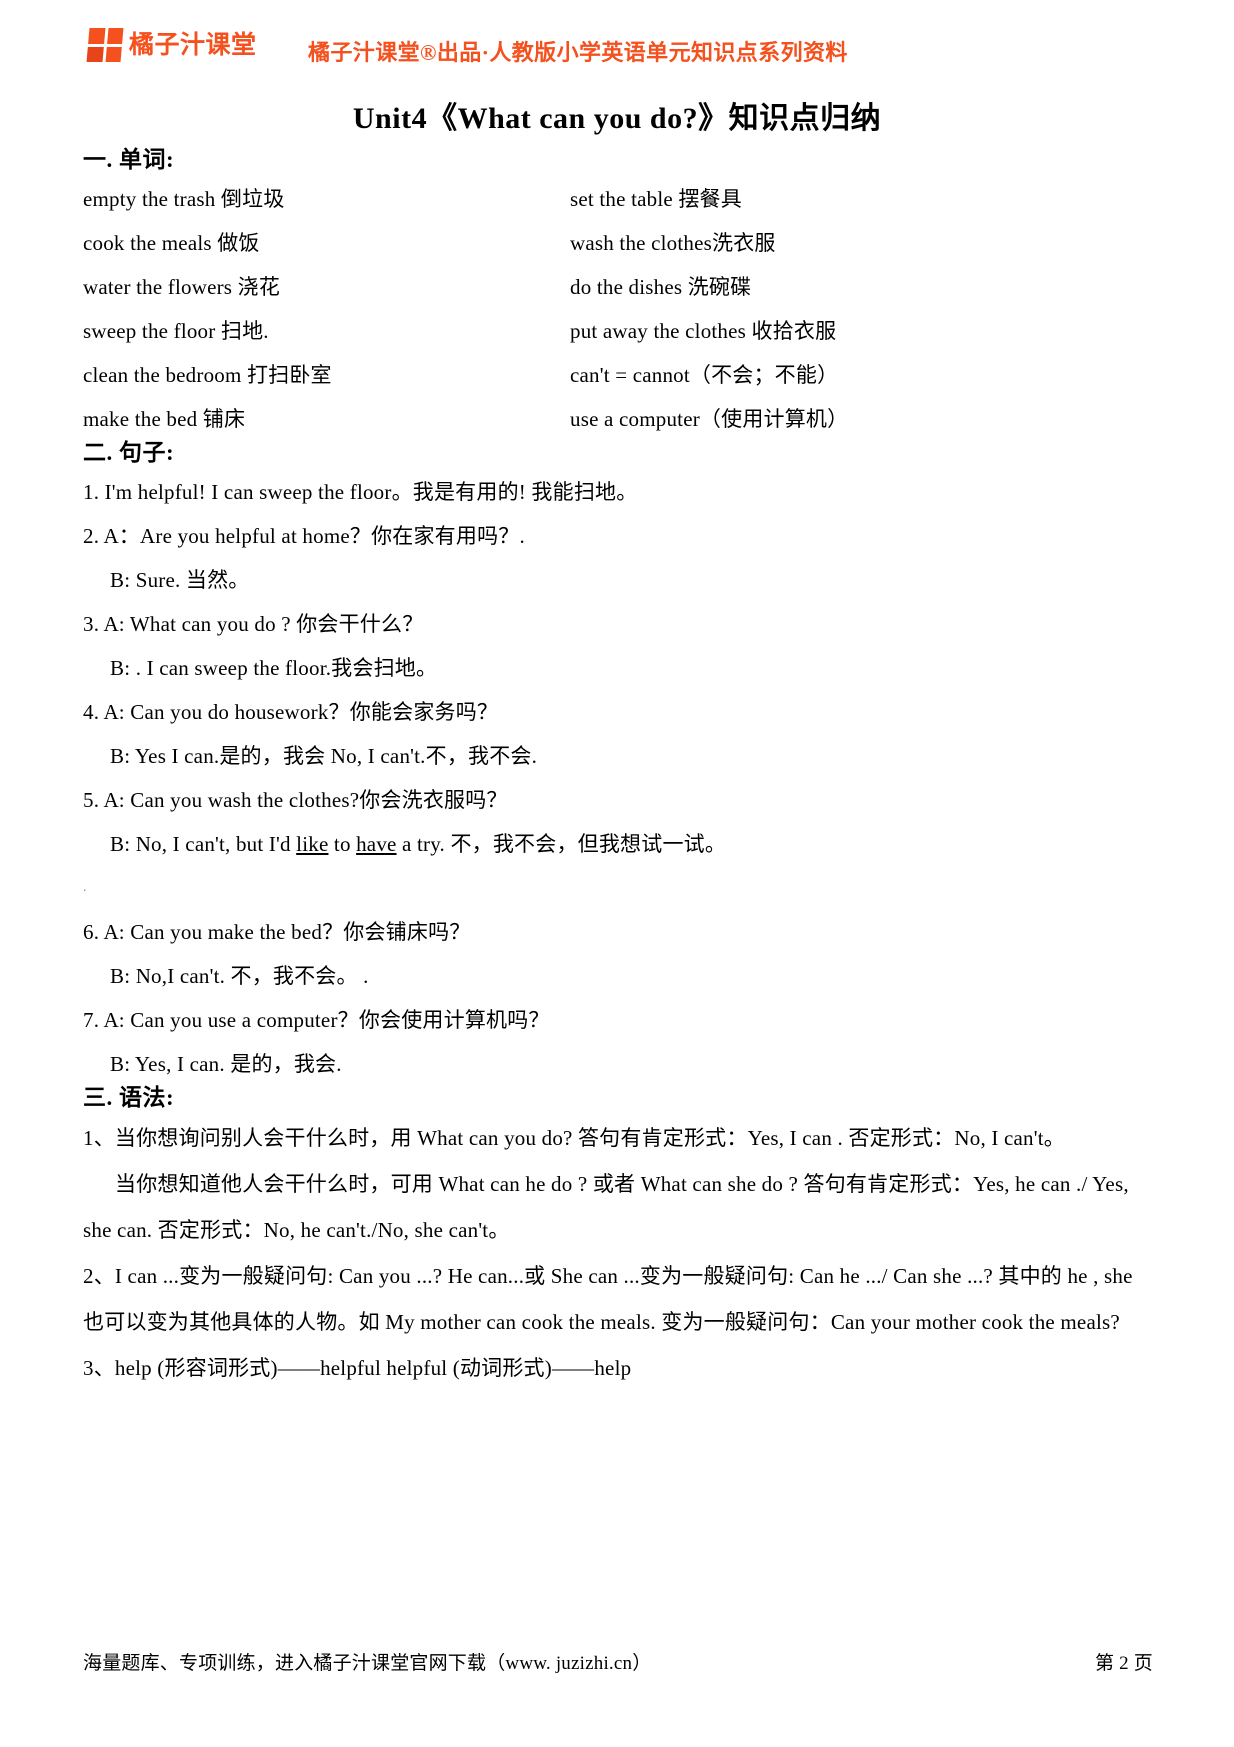 The image size is (1234, 1747). What do you see at coordinates (304, 536) in the screenshot?
I see `sentence-line: 2. A：Are you helpful at home？你在家有用吗？.` at bounding box center [304, 536].